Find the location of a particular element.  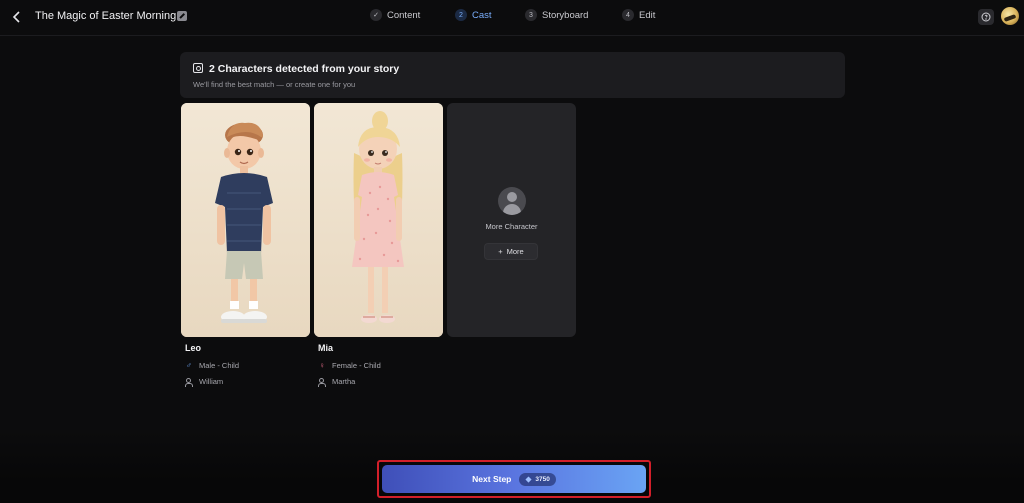

character-name: Leo is located at coordinates (193, 348).